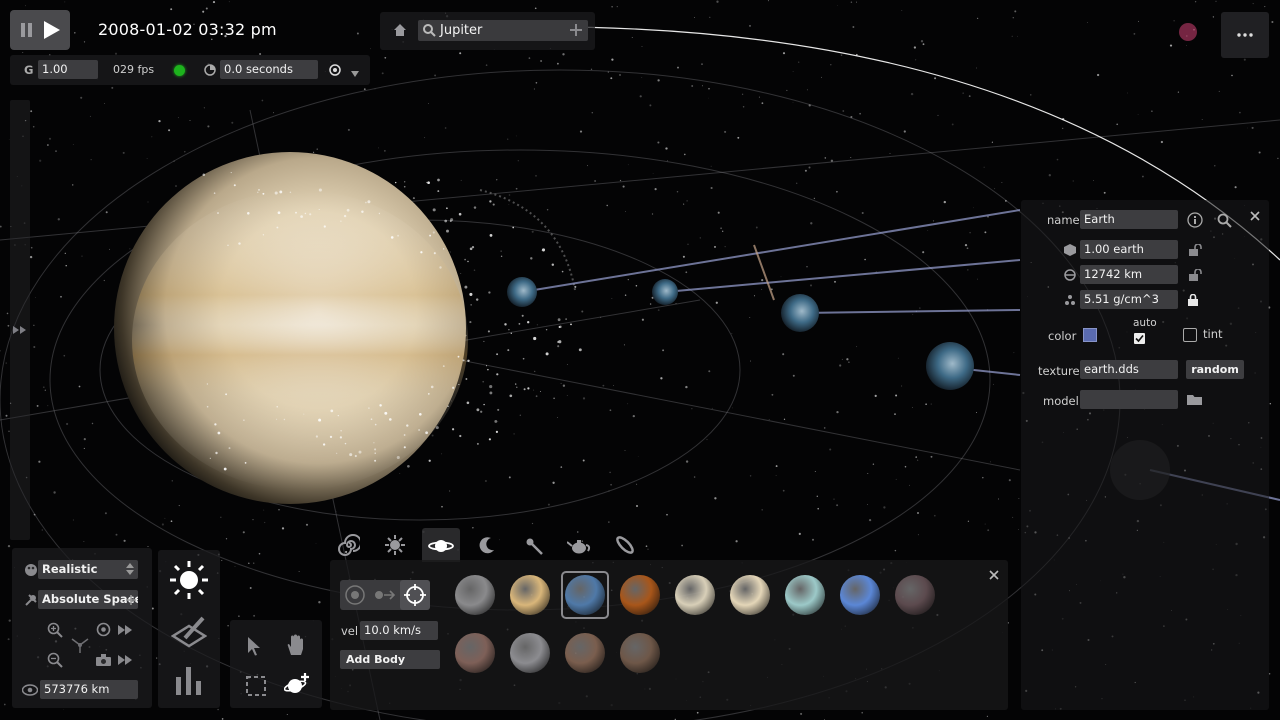 Image resolution: width=1280 pixels, height=720 pixels. What do you see at coordinates (190, 70) in the screenshot?
I see `status-bar: G 1.00 029 fps 0.0 seconds` at bounding box center [190, 70].